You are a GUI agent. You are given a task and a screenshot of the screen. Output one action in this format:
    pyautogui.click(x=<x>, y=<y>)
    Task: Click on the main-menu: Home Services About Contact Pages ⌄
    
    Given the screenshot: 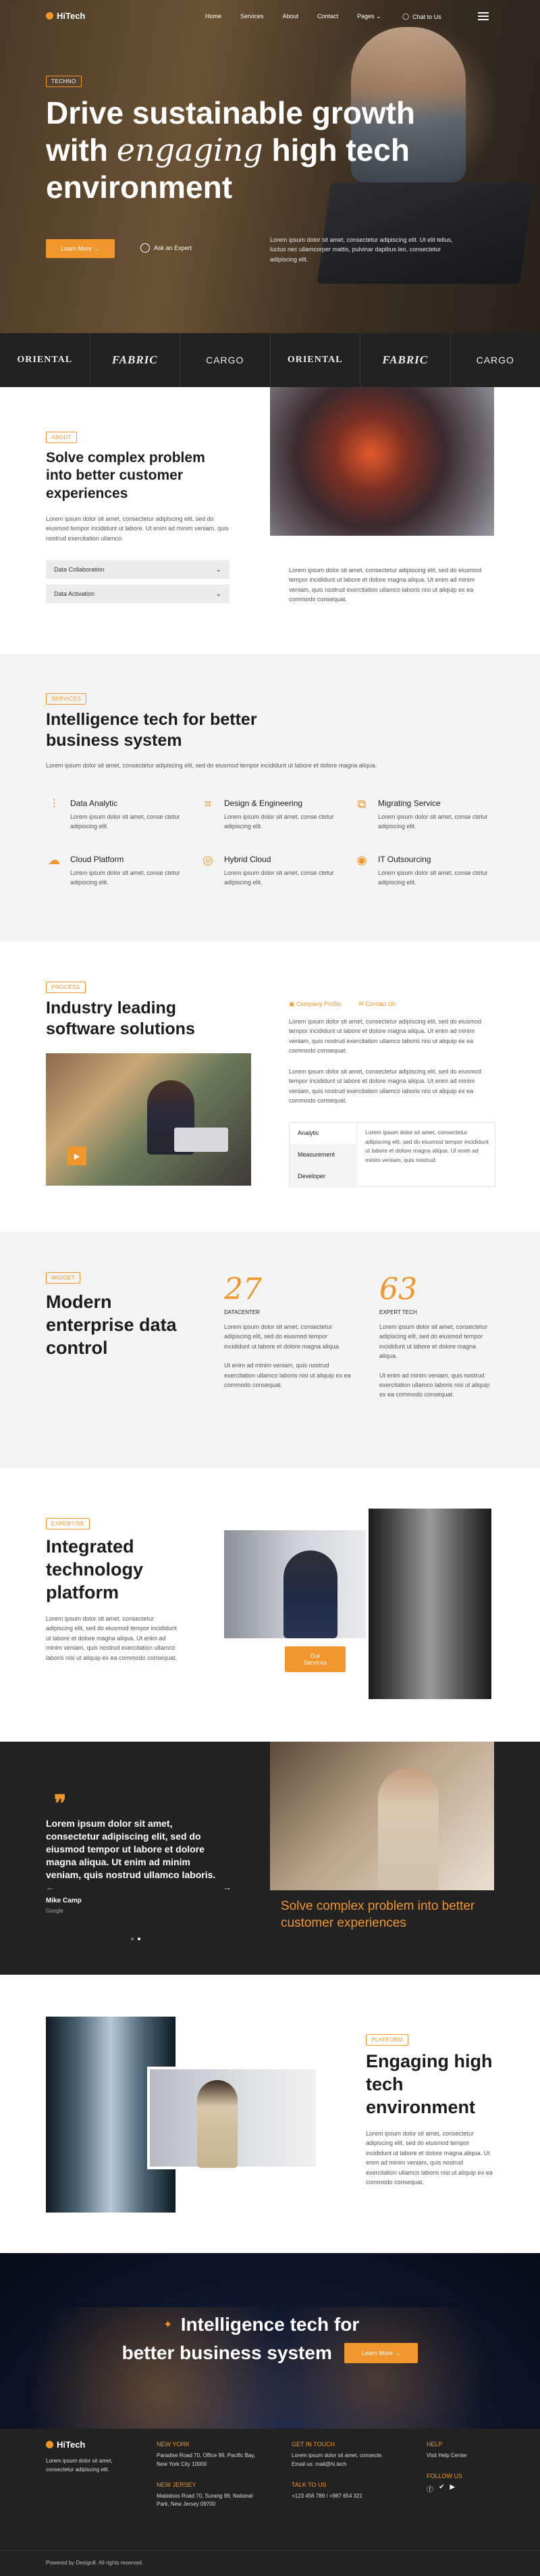 What is the action you would take?
    pyautogui.click(x=293, y=16)
    